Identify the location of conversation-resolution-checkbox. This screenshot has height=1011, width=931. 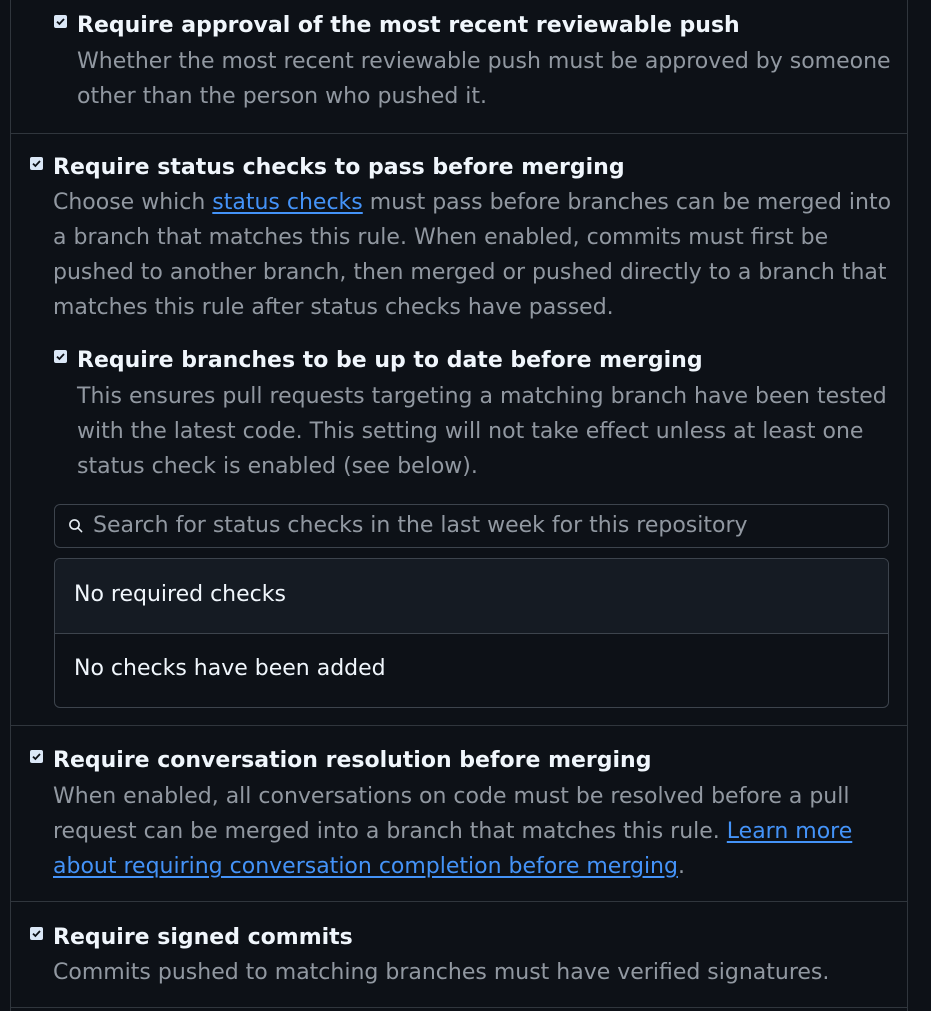
(36, 756).